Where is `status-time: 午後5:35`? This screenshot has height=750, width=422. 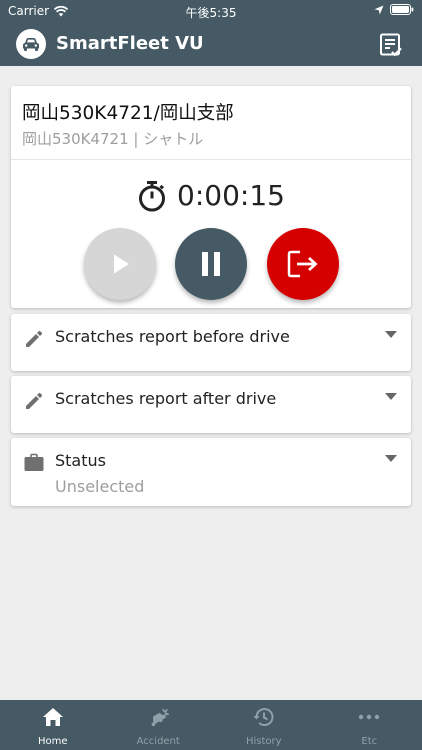 status-time: 午後5:35 is located at coordinates (211, 13).